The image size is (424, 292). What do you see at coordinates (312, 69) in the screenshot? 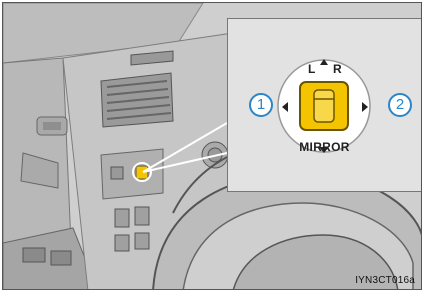
I see `label-left-mirror: L` at bounding box center [312, 69].